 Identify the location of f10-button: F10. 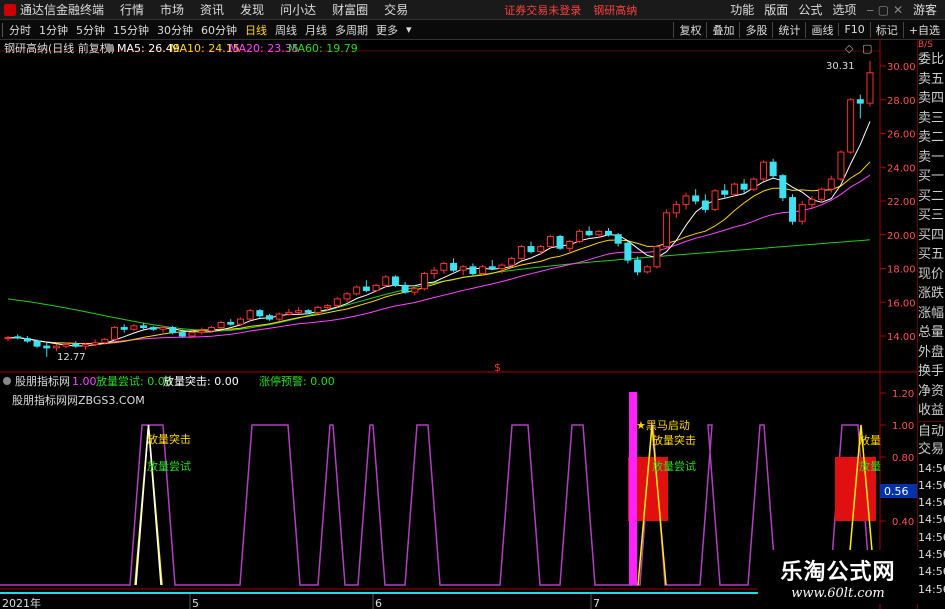
(853, 29).